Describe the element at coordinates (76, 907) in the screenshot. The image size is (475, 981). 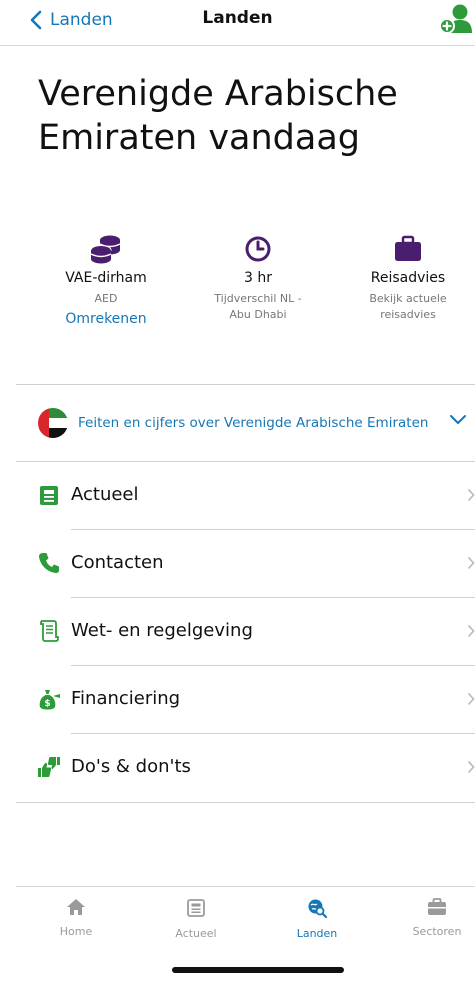
I see `home-icon` at that location.